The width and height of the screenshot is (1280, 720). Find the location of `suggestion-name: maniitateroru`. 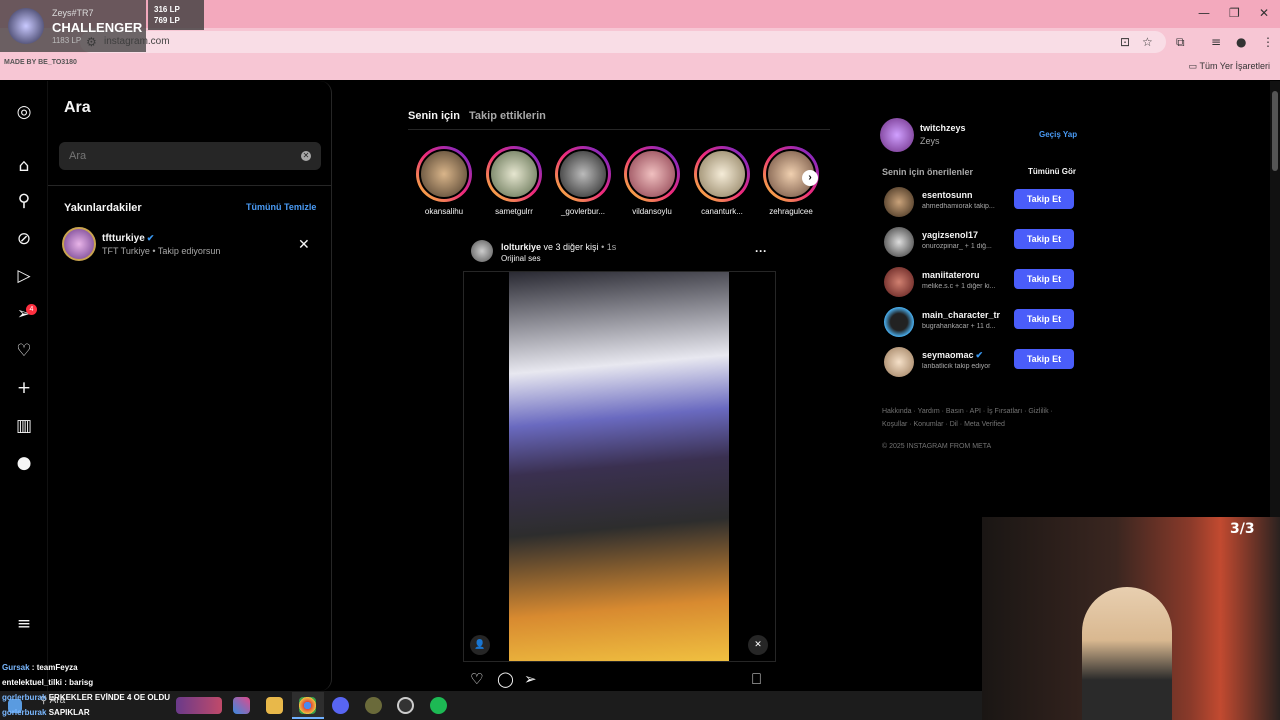

suggestion-name: maniitateroru is located at coordinates (951, 275).